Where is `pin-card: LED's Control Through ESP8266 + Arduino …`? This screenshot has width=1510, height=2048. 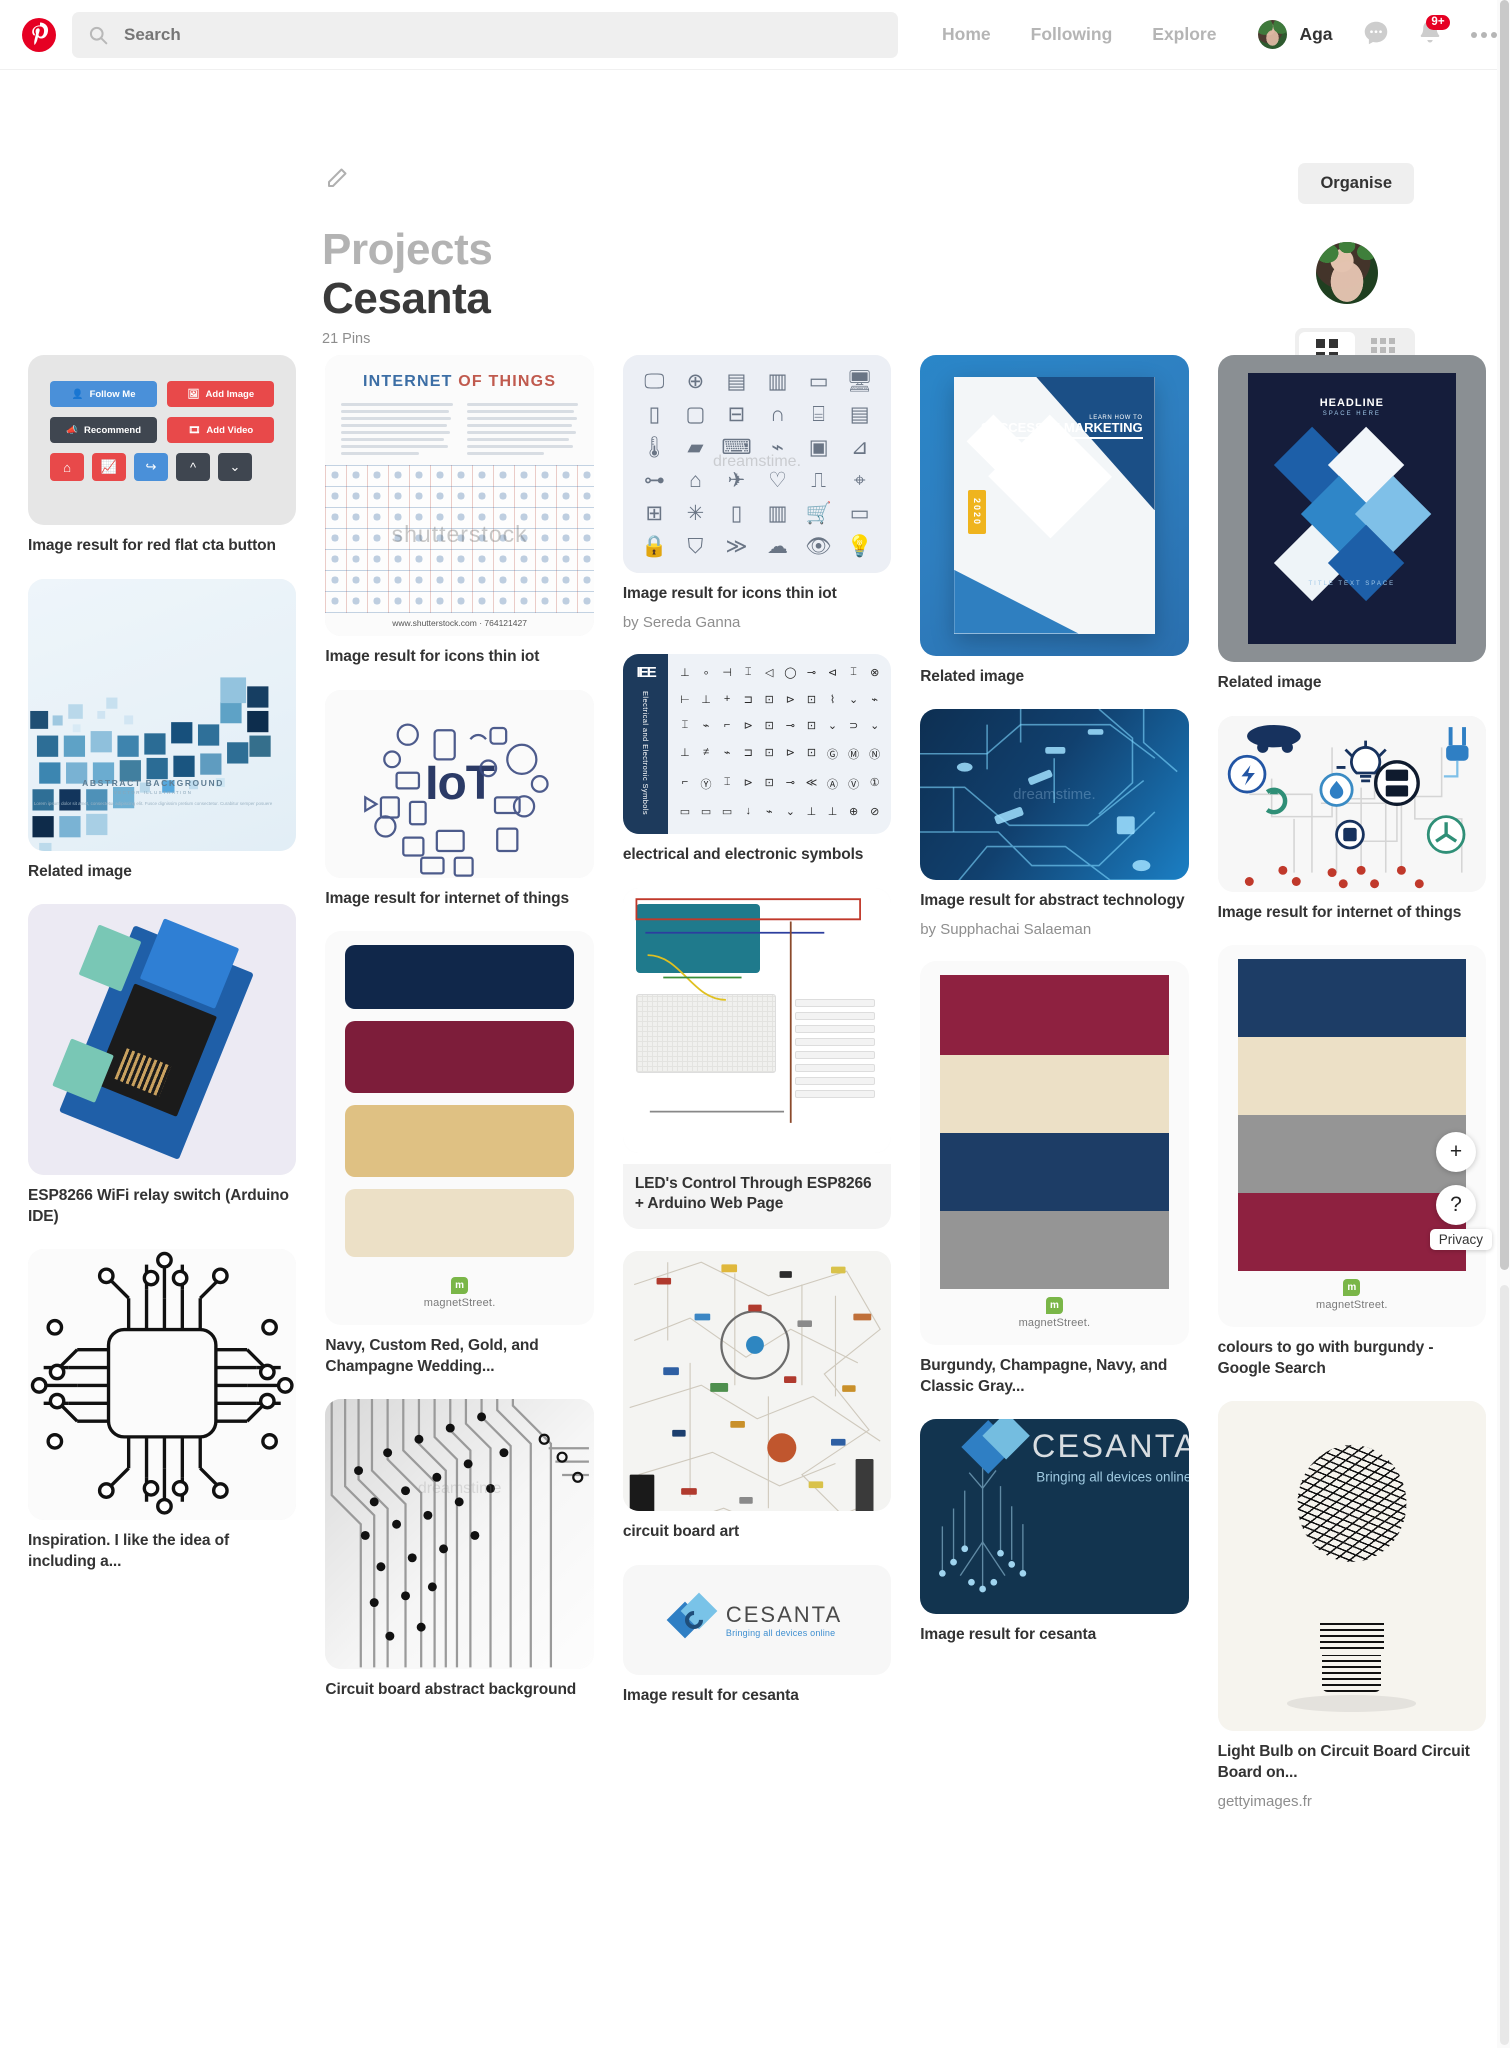
pin-card: LED's Control Through ESP8266 + Arduino … is located at coordinates (757, 1058).